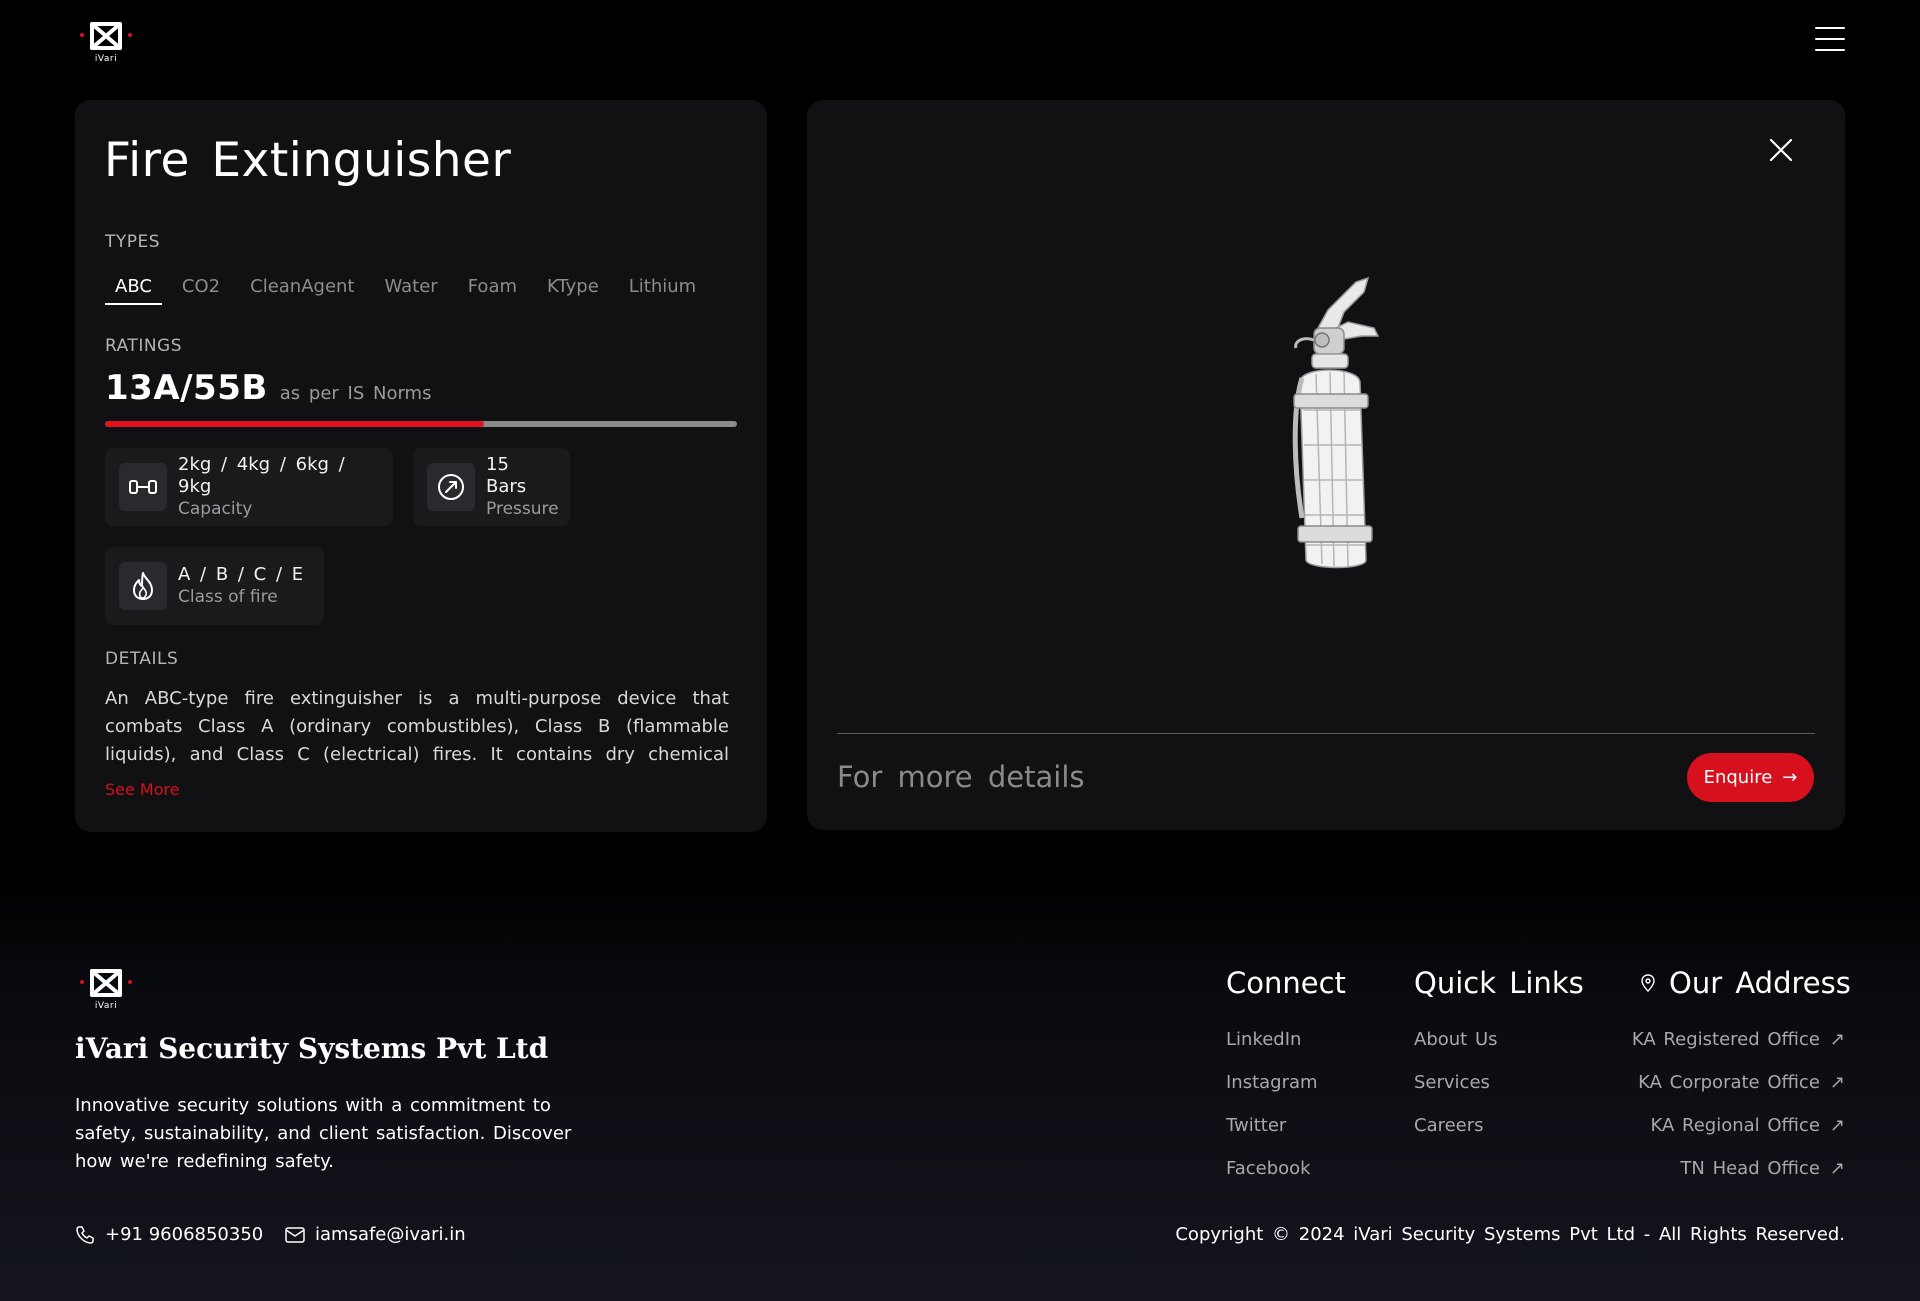  Describe the element at coordinates (390, 1234) in the screenshot. I see `email-address: iamsafe@ivari.in` at that location.